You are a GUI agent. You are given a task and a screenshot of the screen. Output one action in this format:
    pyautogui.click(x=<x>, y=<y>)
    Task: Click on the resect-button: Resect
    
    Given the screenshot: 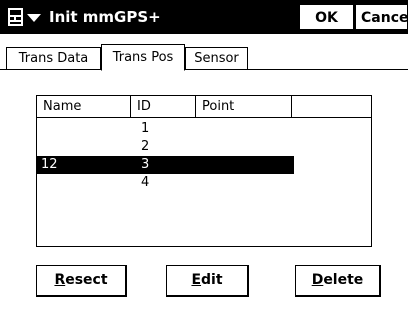 What is the action you would take?
    pyautogui.click(x=81, y=281)
    